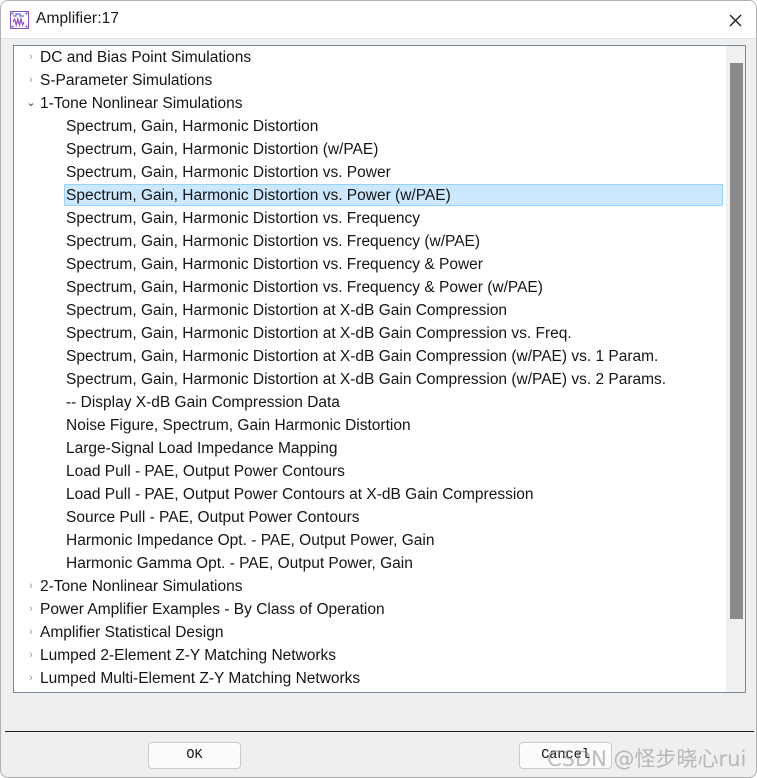  Describe the element at coordinates (192, 126) in the screenshot. I see `tree-row-label: Spectrum, Gain, Harmonic Distortion` at that location.